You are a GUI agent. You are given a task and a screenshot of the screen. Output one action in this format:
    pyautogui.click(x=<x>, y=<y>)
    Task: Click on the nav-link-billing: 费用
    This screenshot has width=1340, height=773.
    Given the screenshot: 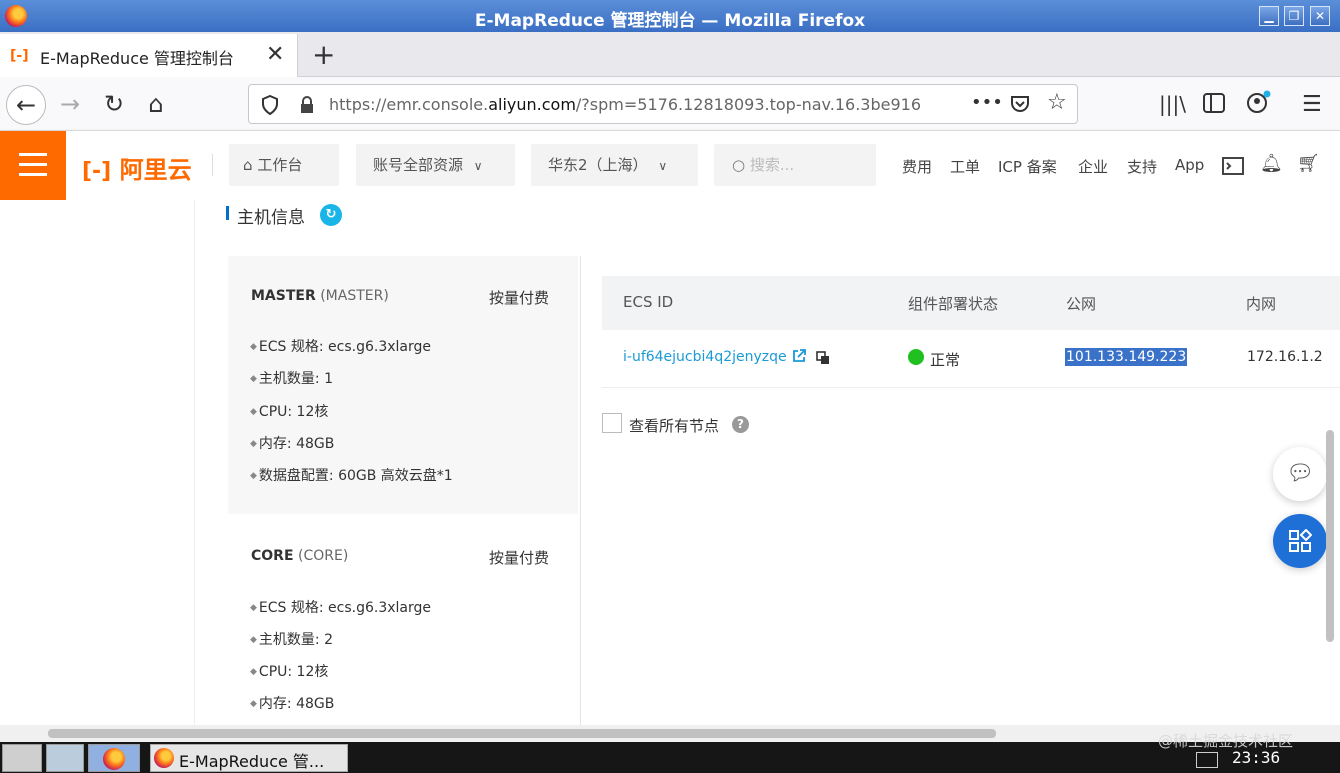 What is the action you would take?
    pyautogui.click(x=917, y=166)
    